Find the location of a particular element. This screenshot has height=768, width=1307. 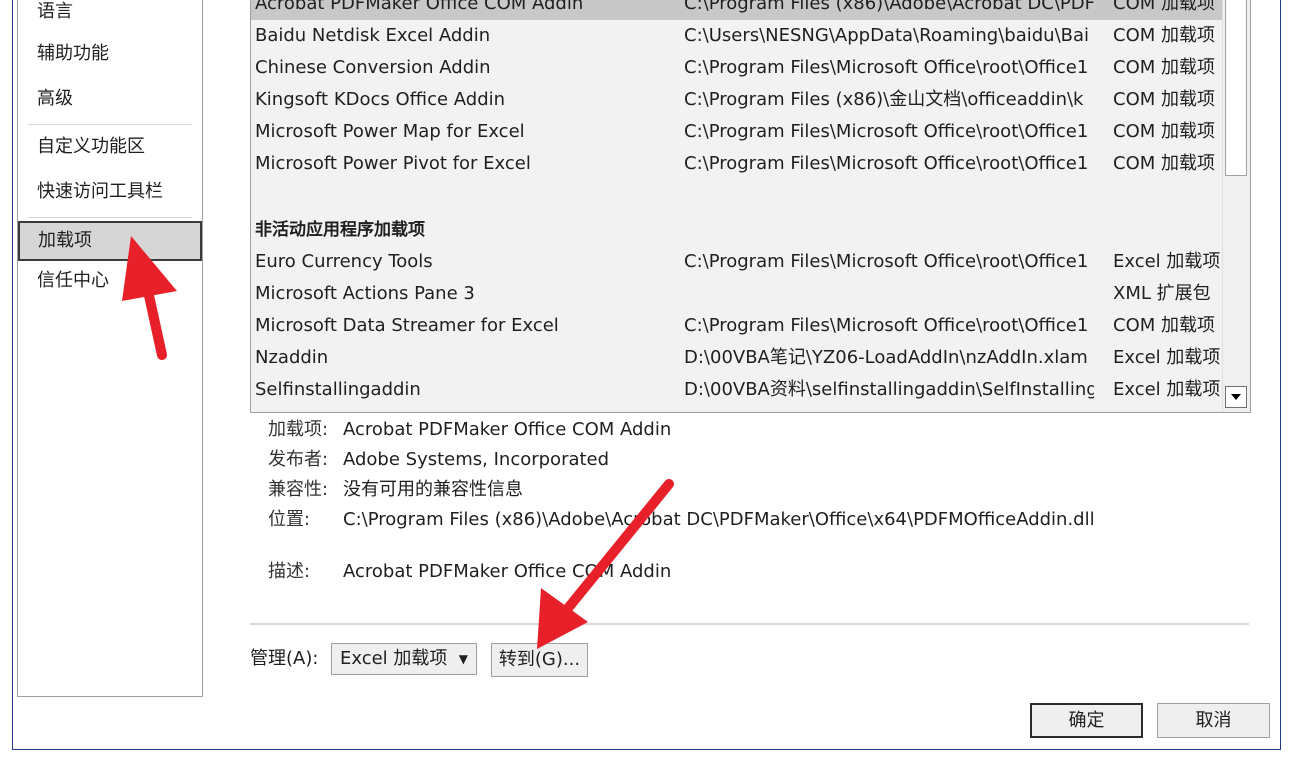

manage-dropdown: Excel 加载项 ▼ is located at coordinates (404, 659).